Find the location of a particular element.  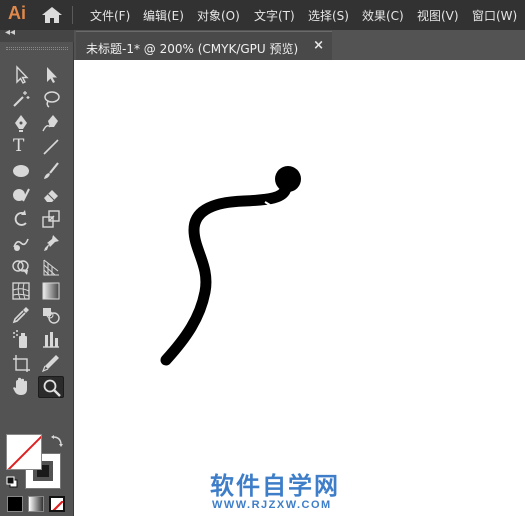

menu-file: 文件(F) is located at coordinates (110, 15).